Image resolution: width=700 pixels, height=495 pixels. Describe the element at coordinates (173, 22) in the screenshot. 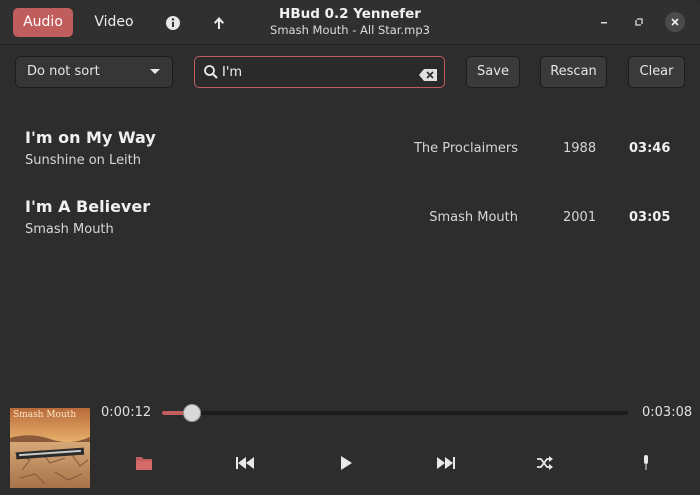

I see `info-icon` at that location.